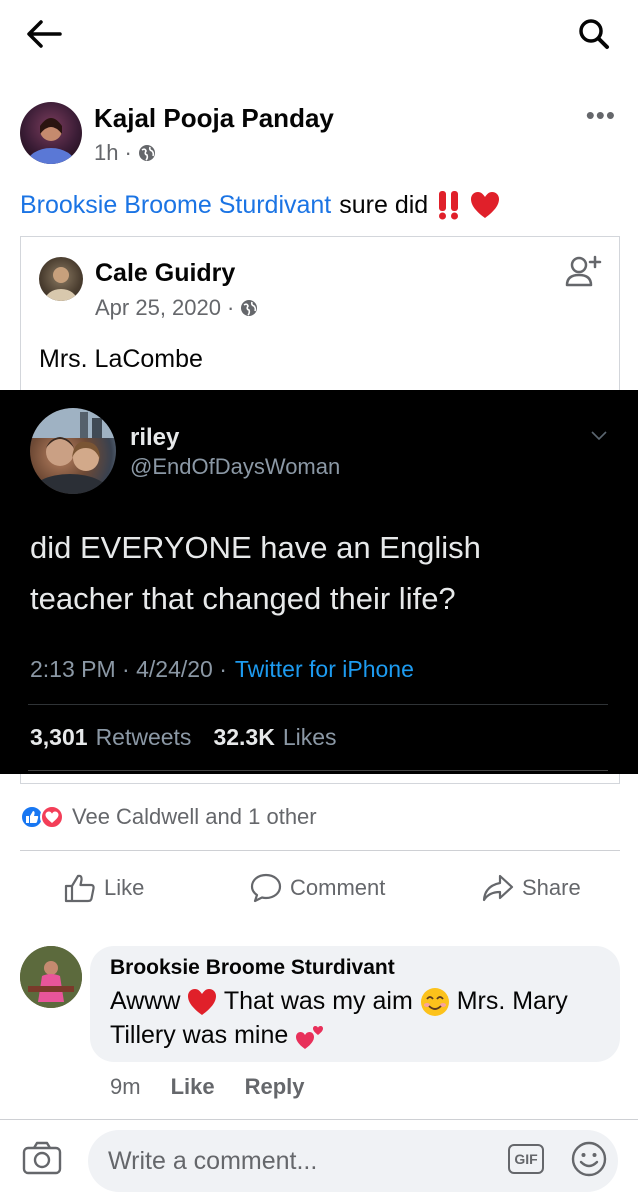  Describe the element at coordinates (193, 1087) in the screenshot. I see `comment-like-button: Like` at that location.